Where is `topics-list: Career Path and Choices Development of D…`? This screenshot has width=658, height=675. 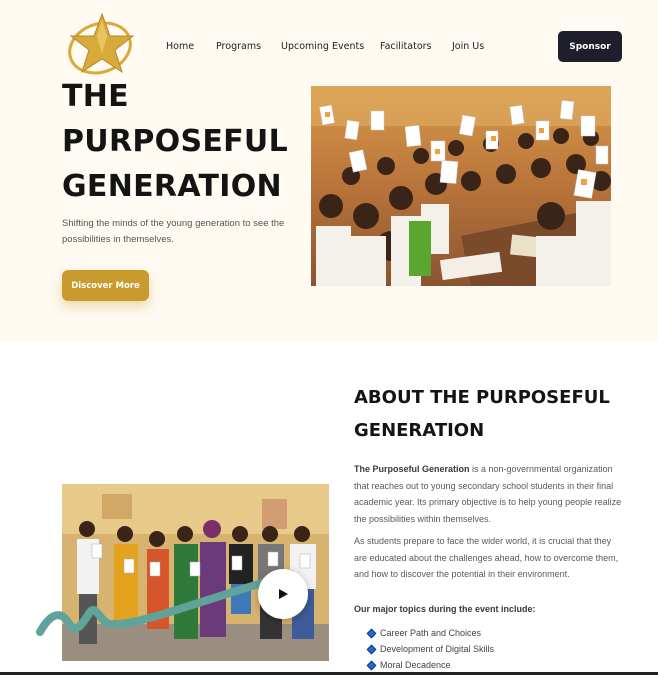 topics-list: Career Path and Choices Development of D… is located at coordinates (430, 649).